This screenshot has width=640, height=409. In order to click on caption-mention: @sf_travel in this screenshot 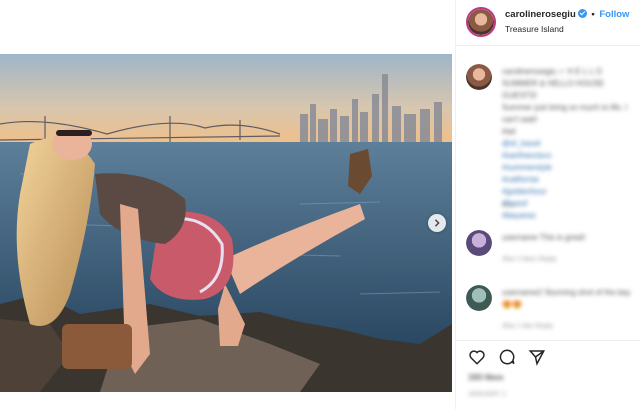, I will do `click(569, 144)`.